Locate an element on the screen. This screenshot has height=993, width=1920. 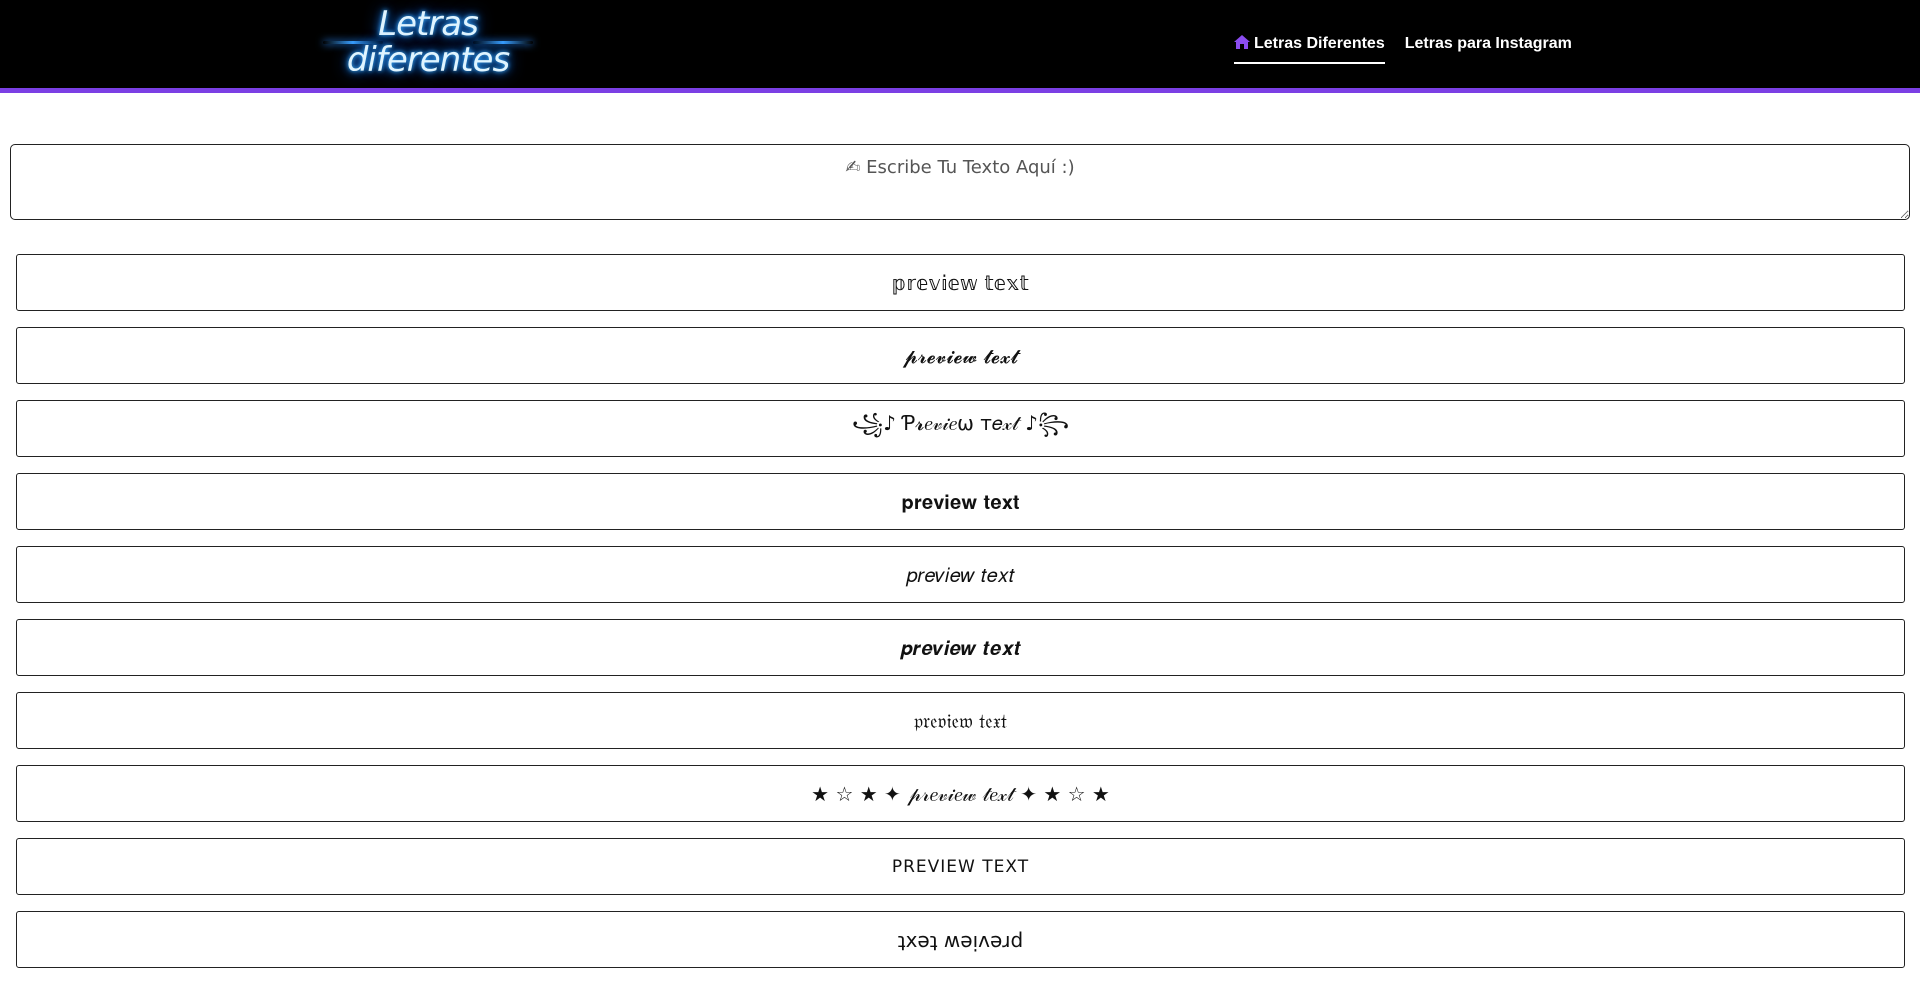
nav-link-letras-instagram: Letras para Instagram is located at coordinates (1488, 48).